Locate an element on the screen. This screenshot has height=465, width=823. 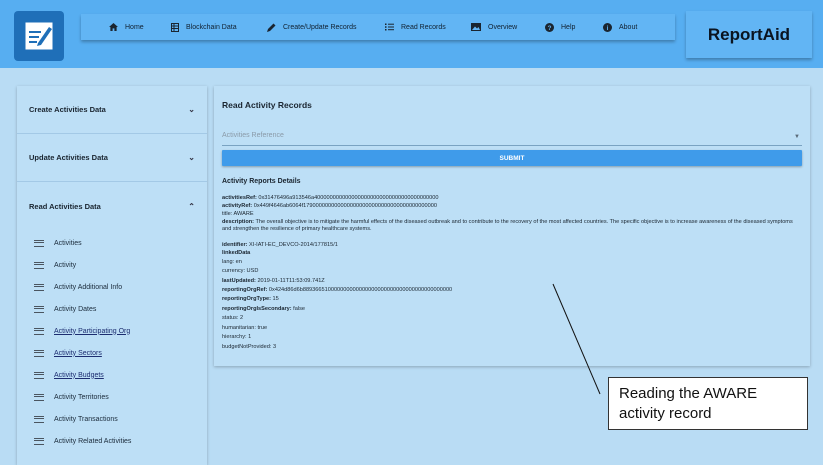
annotation-callout: Reading the AWARE activity record is located at coordinates (708, 403).